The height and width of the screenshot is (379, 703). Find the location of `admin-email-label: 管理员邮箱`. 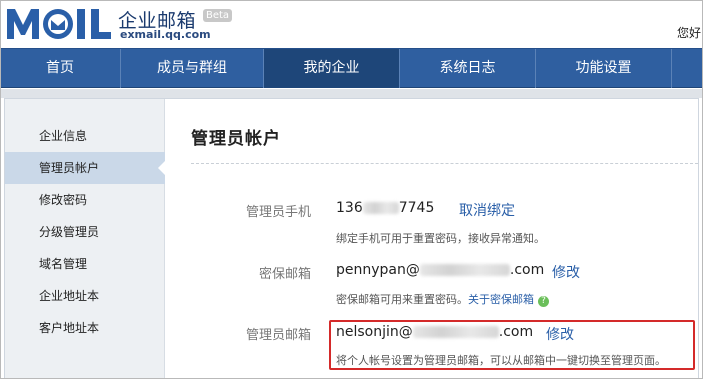

admin-email-label: 管理员邮箱 is located at coordinates (278, 335).